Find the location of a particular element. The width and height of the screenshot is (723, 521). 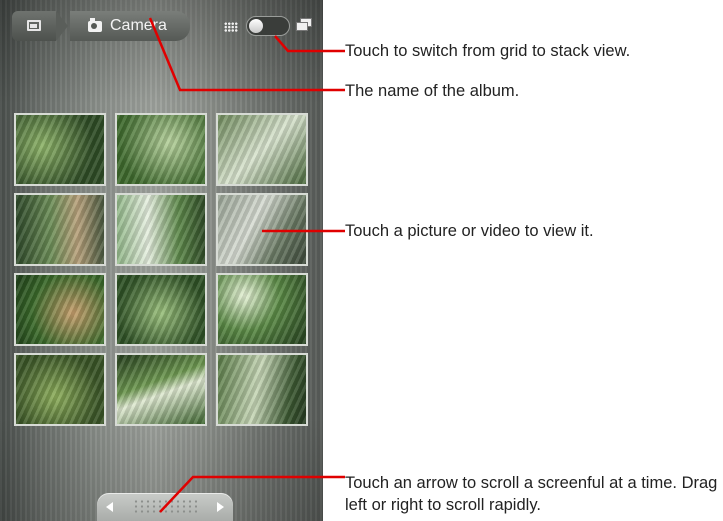

callout-switch-view: Touch to switch from grid to stack view. is located at coordinates (488, 51).